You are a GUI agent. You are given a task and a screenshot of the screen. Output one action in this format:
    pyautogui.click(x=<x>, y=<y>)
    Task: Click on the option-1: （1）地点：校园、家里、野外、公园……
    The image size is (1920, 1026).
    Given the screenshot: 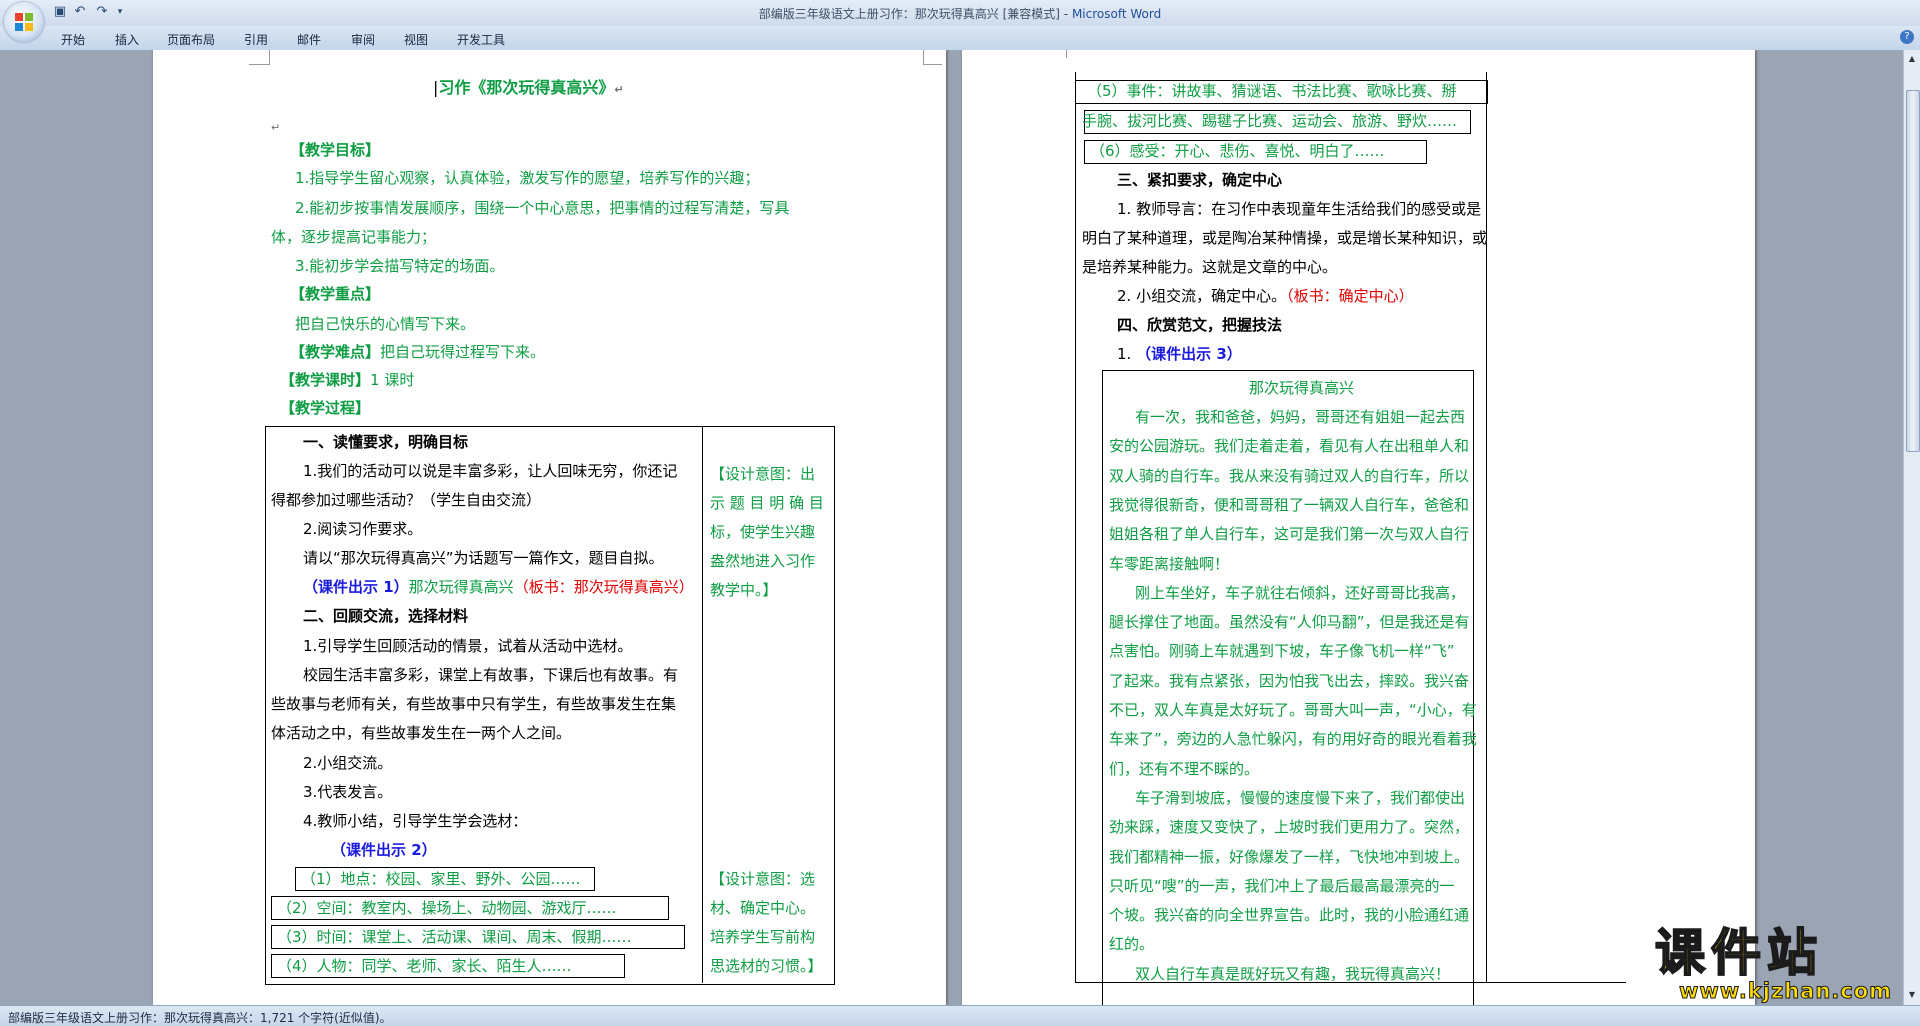 What is the action you would take?
    pyautogui.click(x=441, y=879)
    